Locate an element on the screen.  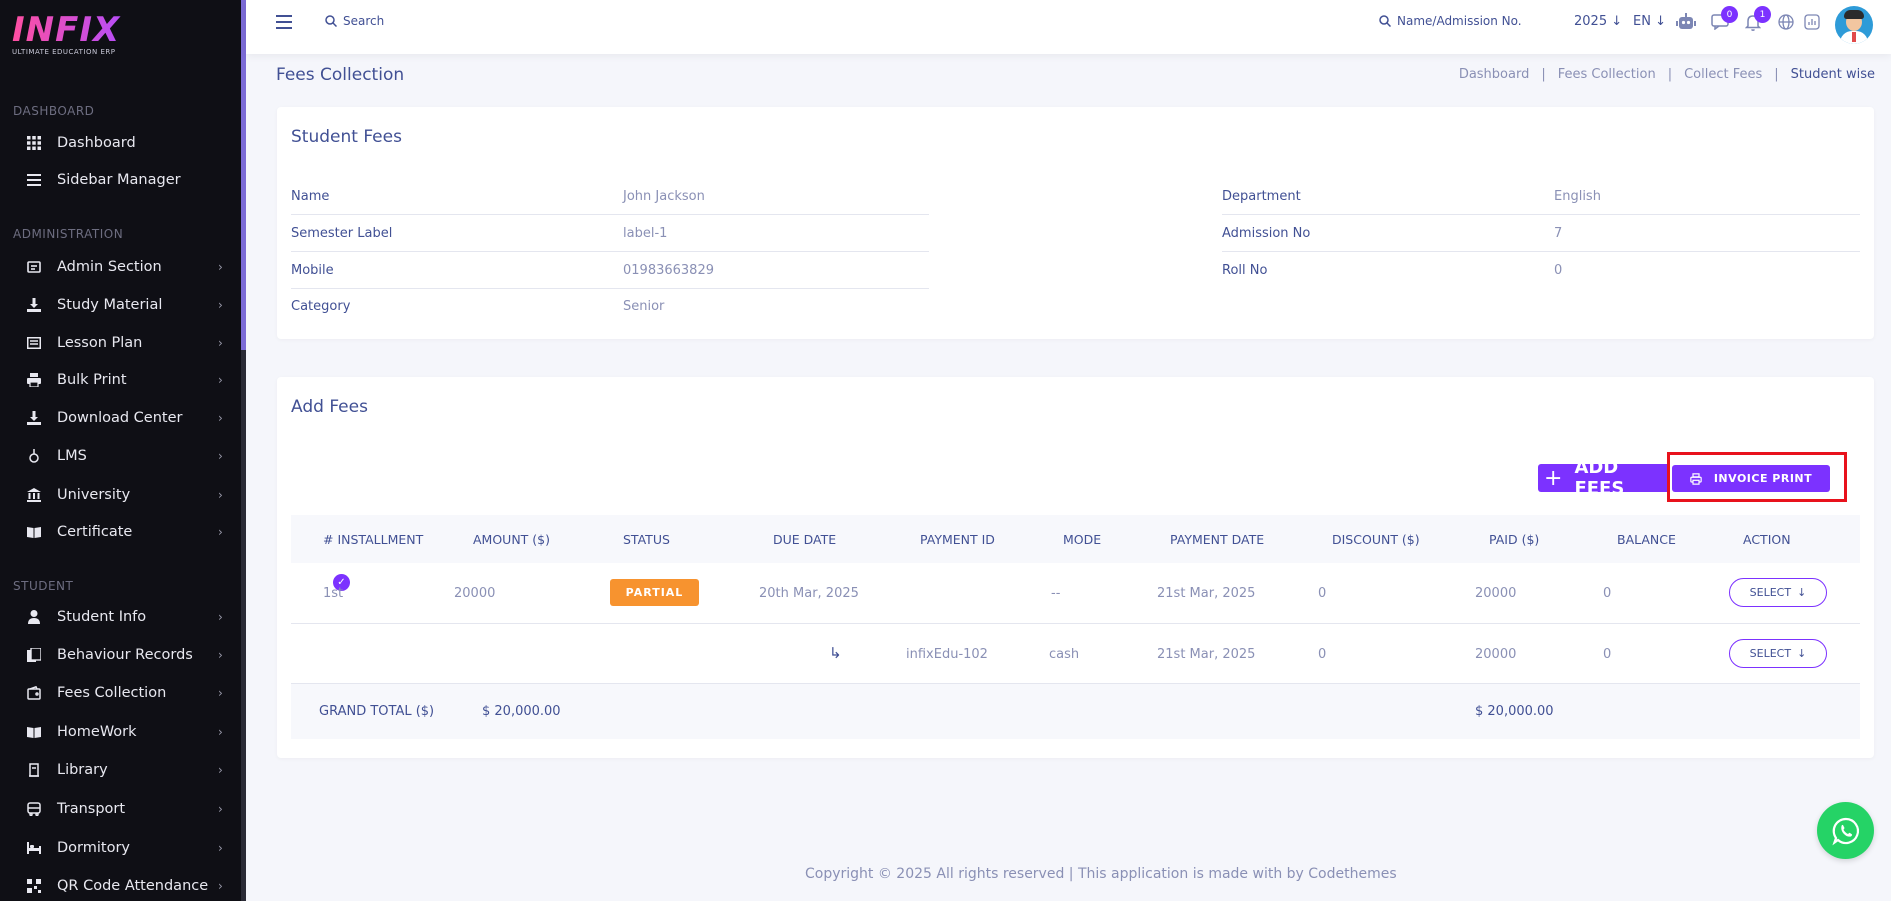
sidebar-item-lms: LMS › is located at coordinates (120, 456).